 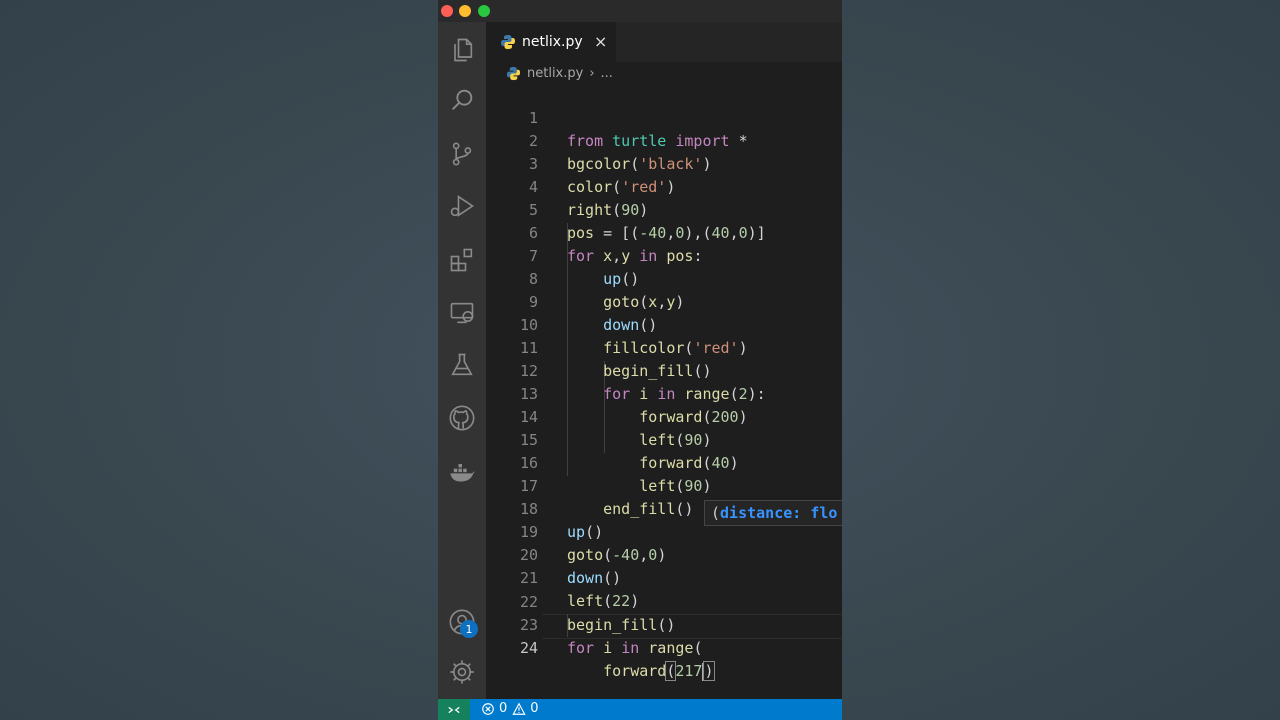 What do you see at coordinates (664, 370) in the screenshot?
I see `code-line: 12 for i in range(2):` at bounding box center [664, 370].